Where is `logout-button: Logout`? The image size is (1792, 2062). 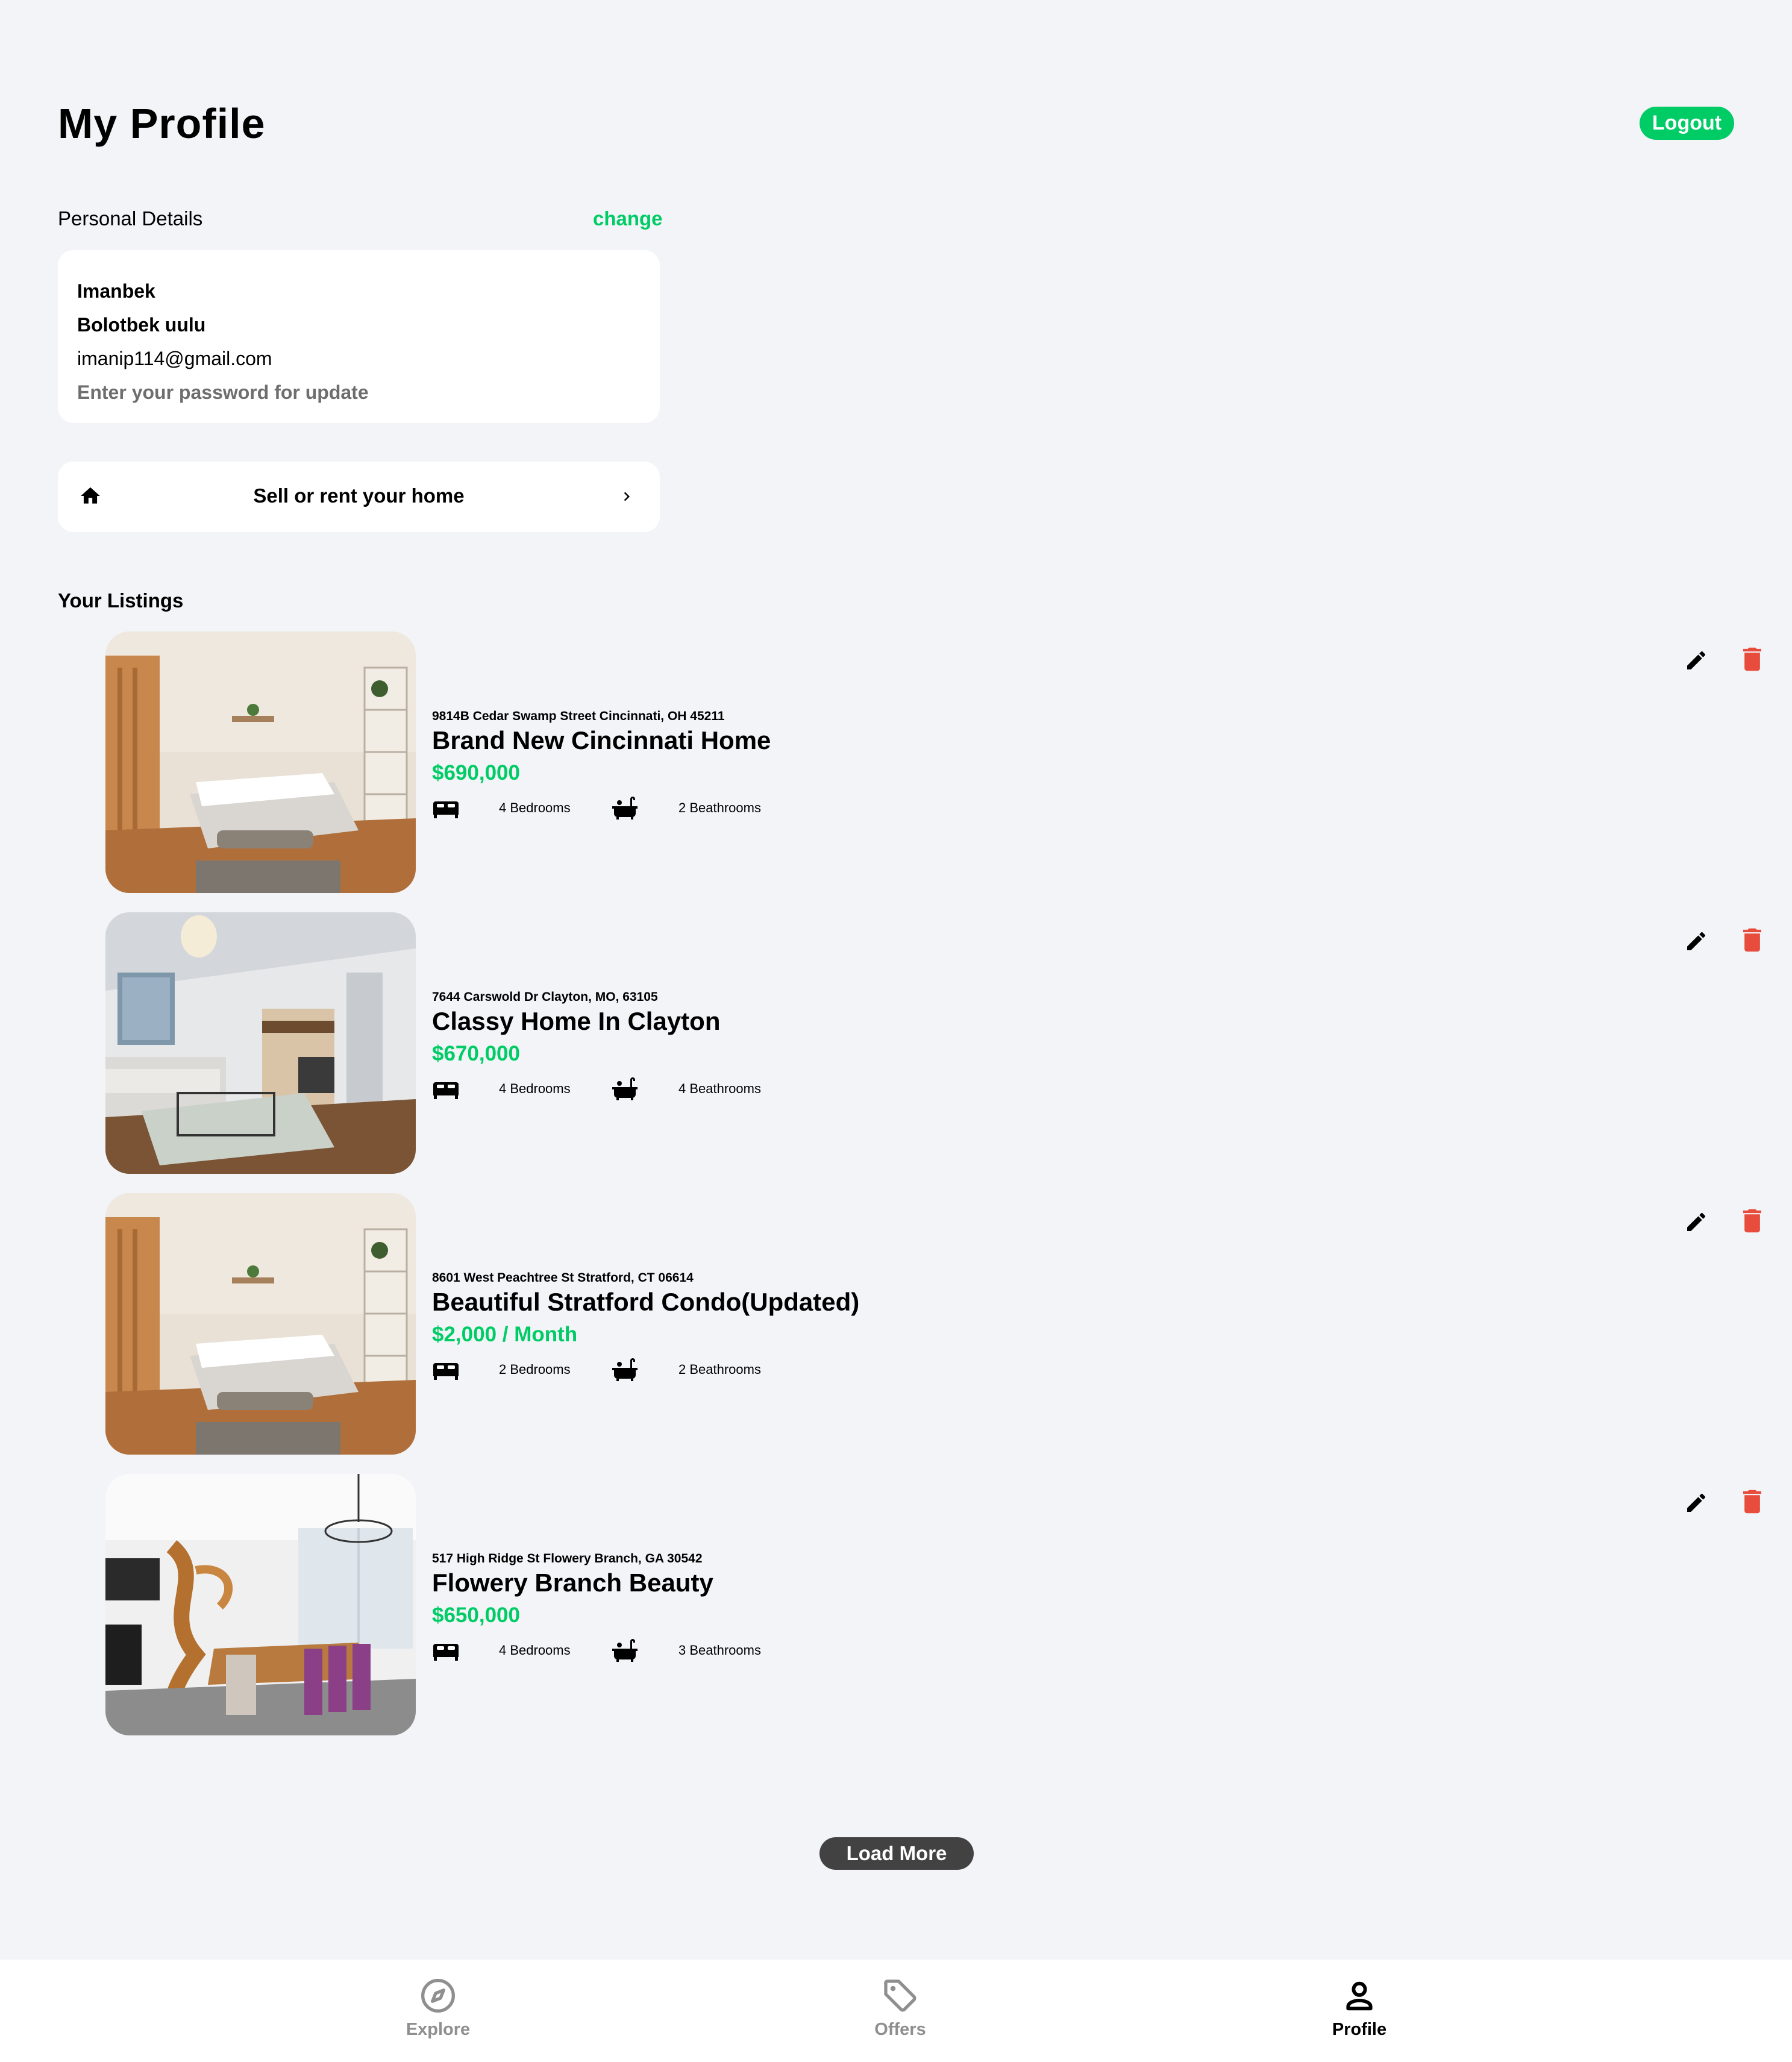 logout-button: Logout is located at coordinates (1687, 123).